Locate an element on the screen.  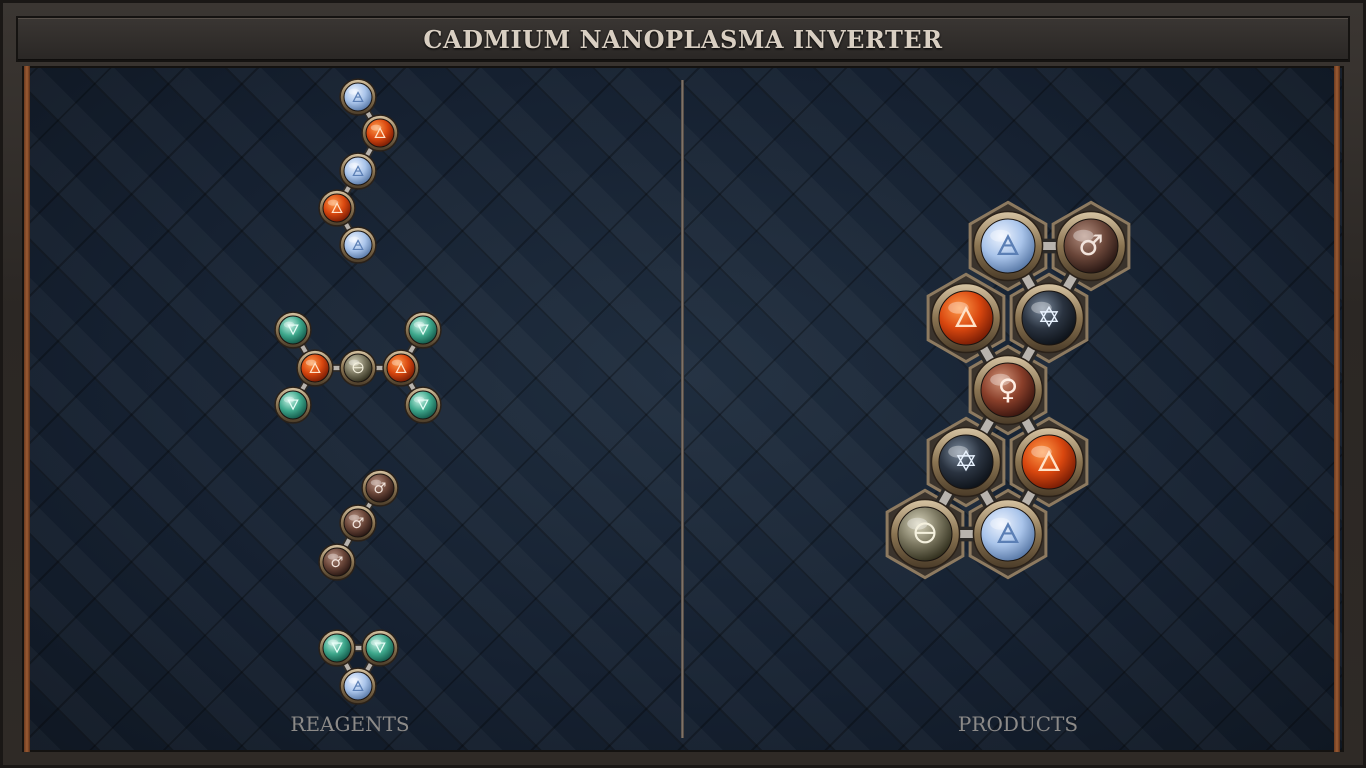
reagent-2: 🜄 🜂 🜄 🜔 🜂 🜄 🜄 is located at coordinates (358, 367).